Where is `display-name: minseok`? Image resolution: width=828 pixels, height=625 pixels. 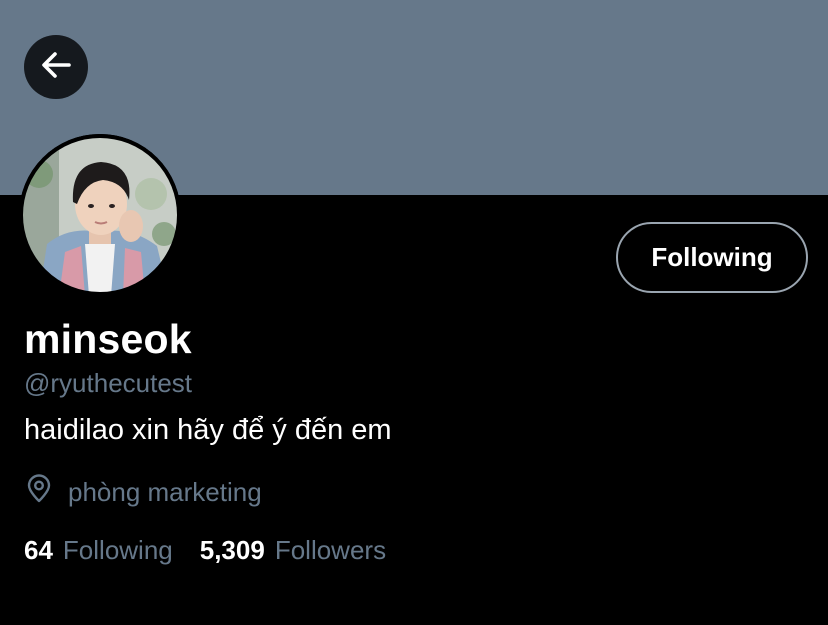 display-name: minseok is located at coordinates (108, 339).